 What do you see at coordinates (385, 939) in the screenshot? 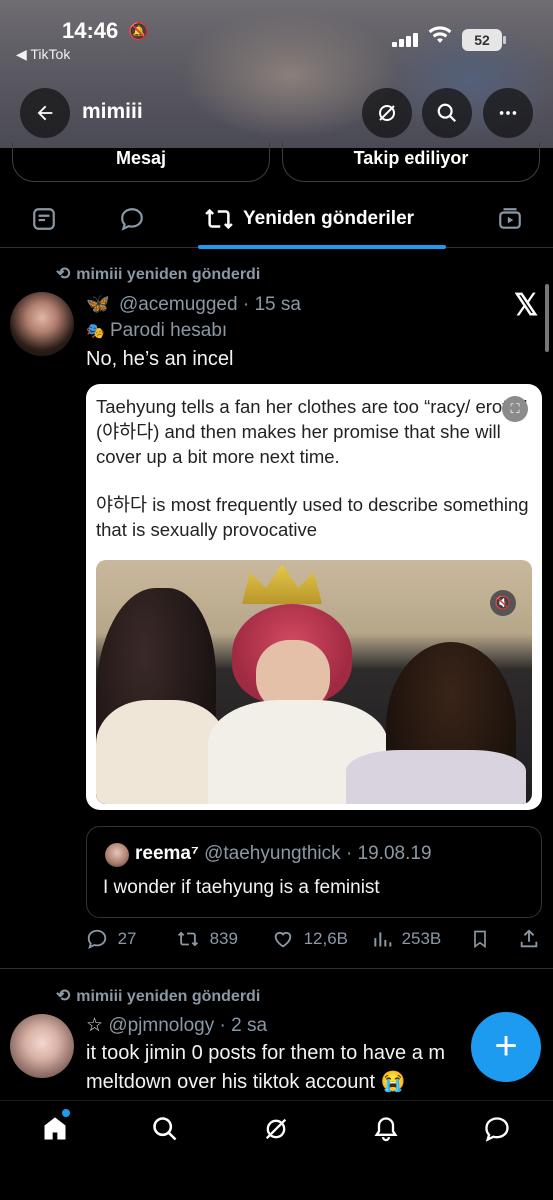
I see `views-icon` at bounding box center [385, 939].